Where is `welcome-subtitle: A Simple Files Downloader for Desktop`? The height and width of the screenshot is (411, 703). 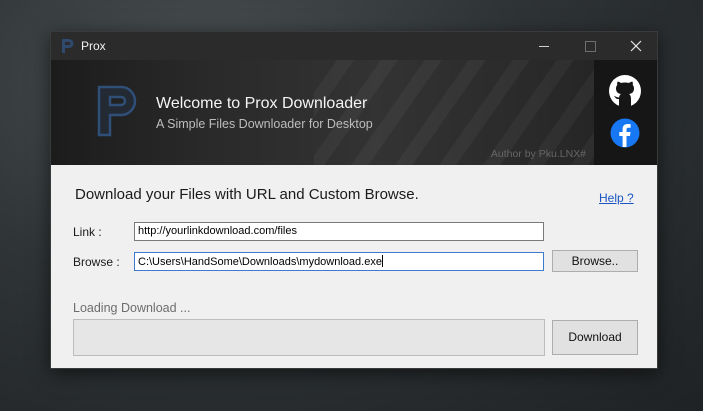 welcome-subtitle: A Simple Files Downloader for Desktop is located at coordinates (264, 124).